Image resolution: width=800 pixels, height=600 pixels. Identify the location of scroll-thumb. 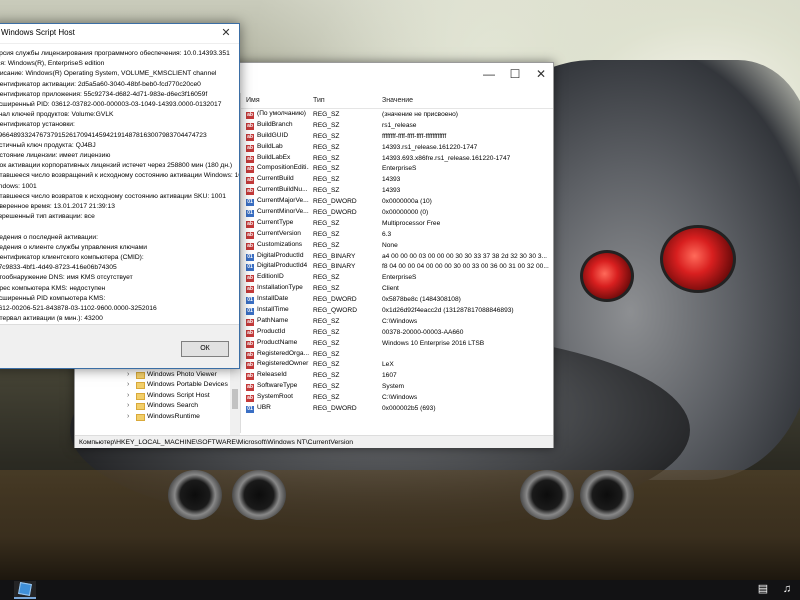
(235, 399).